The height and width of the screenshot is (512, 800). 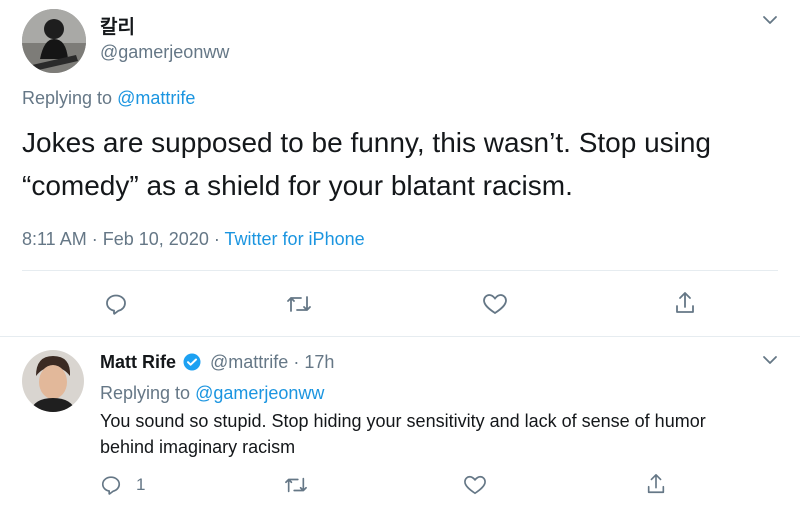 What do you see at coordinates (117, 25) in the screenshot?
I see `main-tweet-display-name: 칼리` at bounding box center [117, 25].